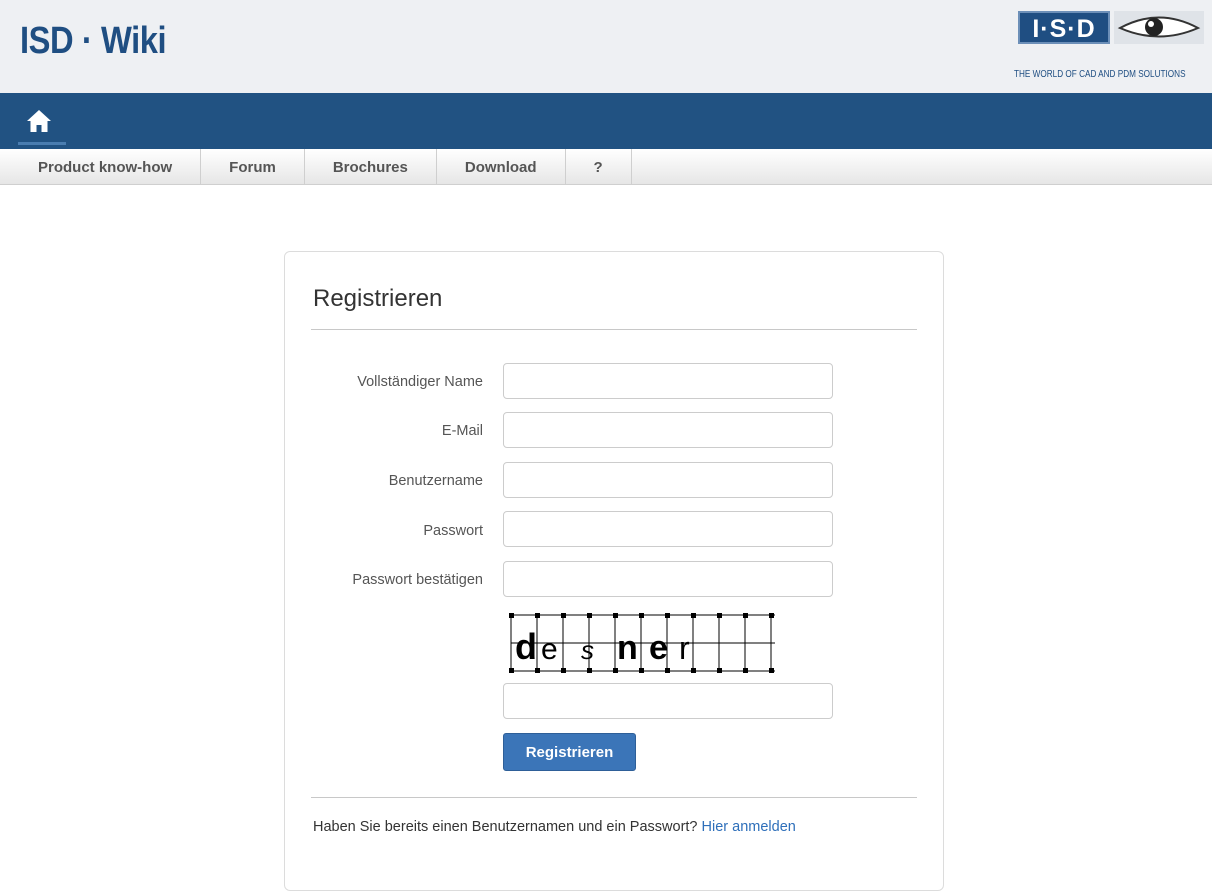 This screenshot has width=1212, height=891. What do you see at coordinates (371, 167) in the screenshot?
I see `tab-brochures: Brochures` at bounding box center [371, 167].